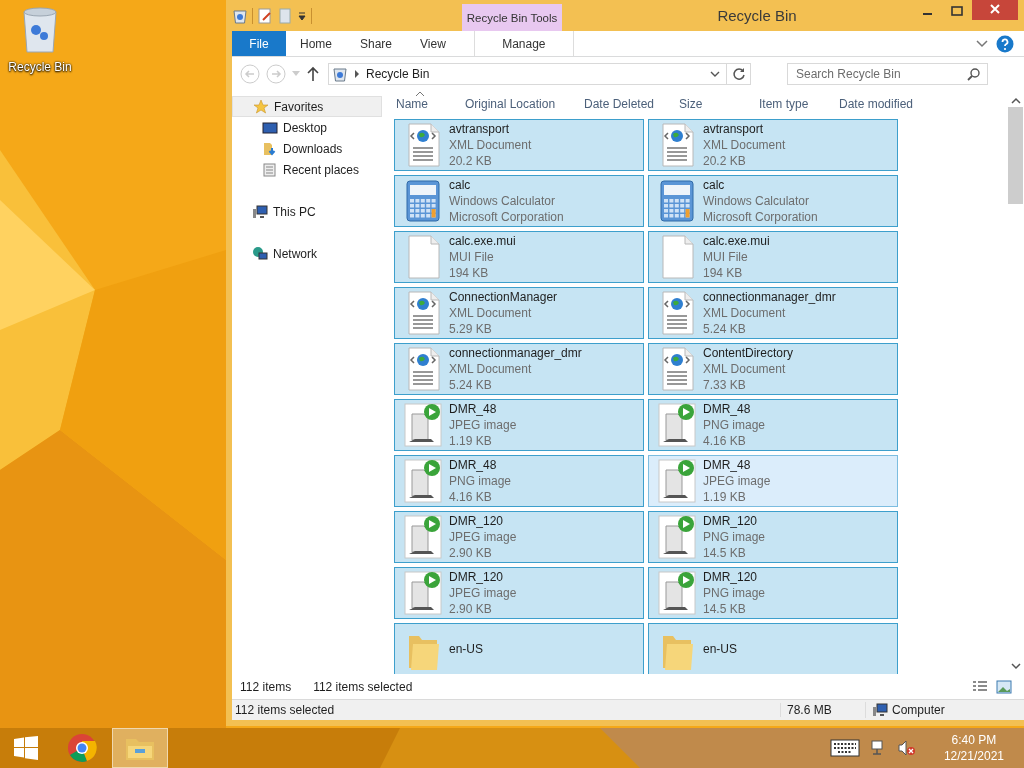  Describe the element at coordinates (677, 201) in the screenshot. I see `calculator-icon` at that location.